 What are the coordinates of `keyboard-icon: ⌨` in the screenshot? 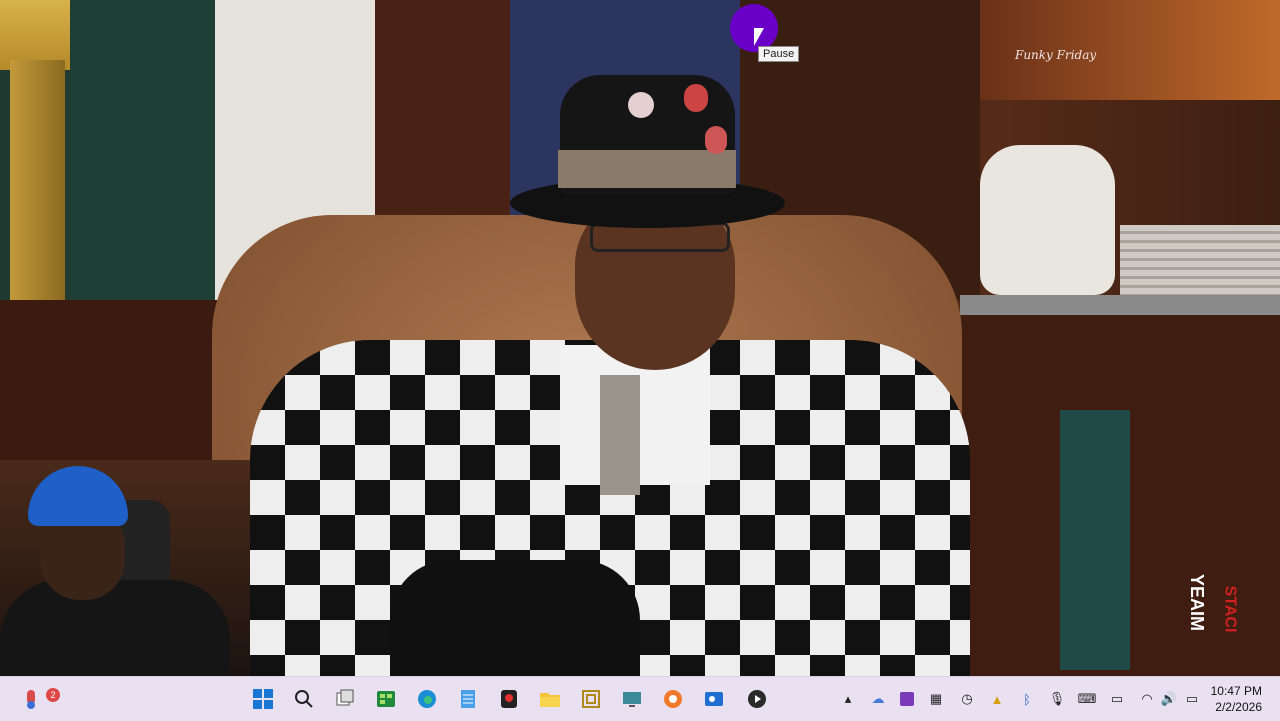 It's located at (1087, 699).